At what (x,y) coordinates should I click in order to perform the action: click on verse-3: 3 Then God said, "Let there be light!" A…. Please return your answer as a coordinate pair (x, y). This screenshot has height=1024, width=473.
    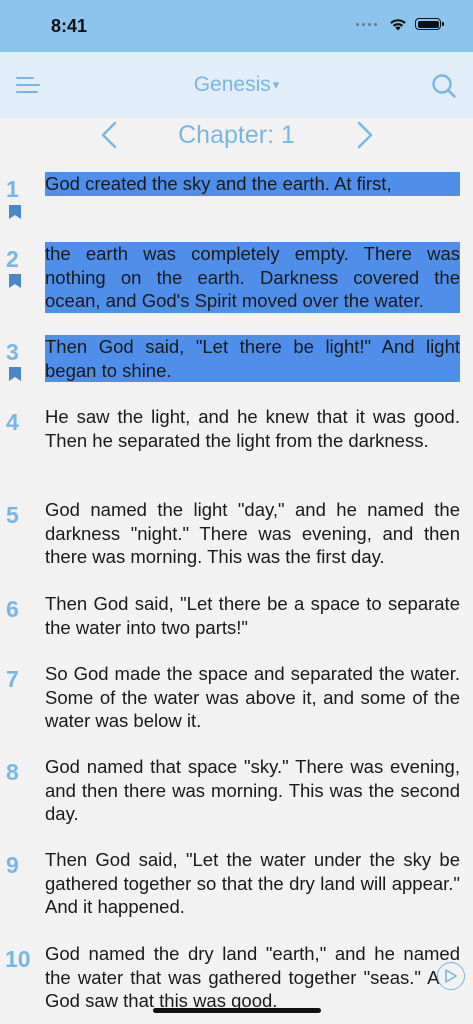
    Looking at the image, I should click on (236, 359).